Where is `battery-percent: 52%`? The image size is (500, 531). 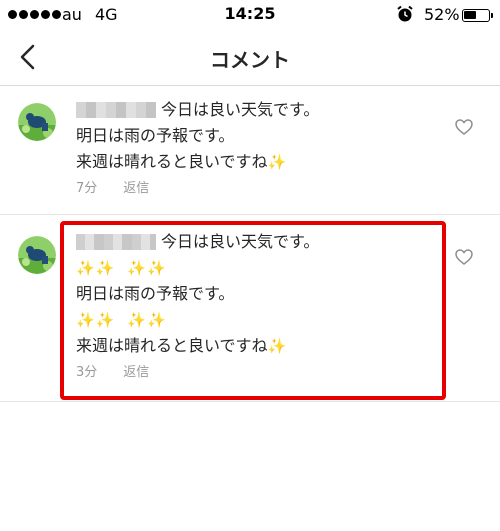
battery-percent: 52% is located at coordinates (442, 14).